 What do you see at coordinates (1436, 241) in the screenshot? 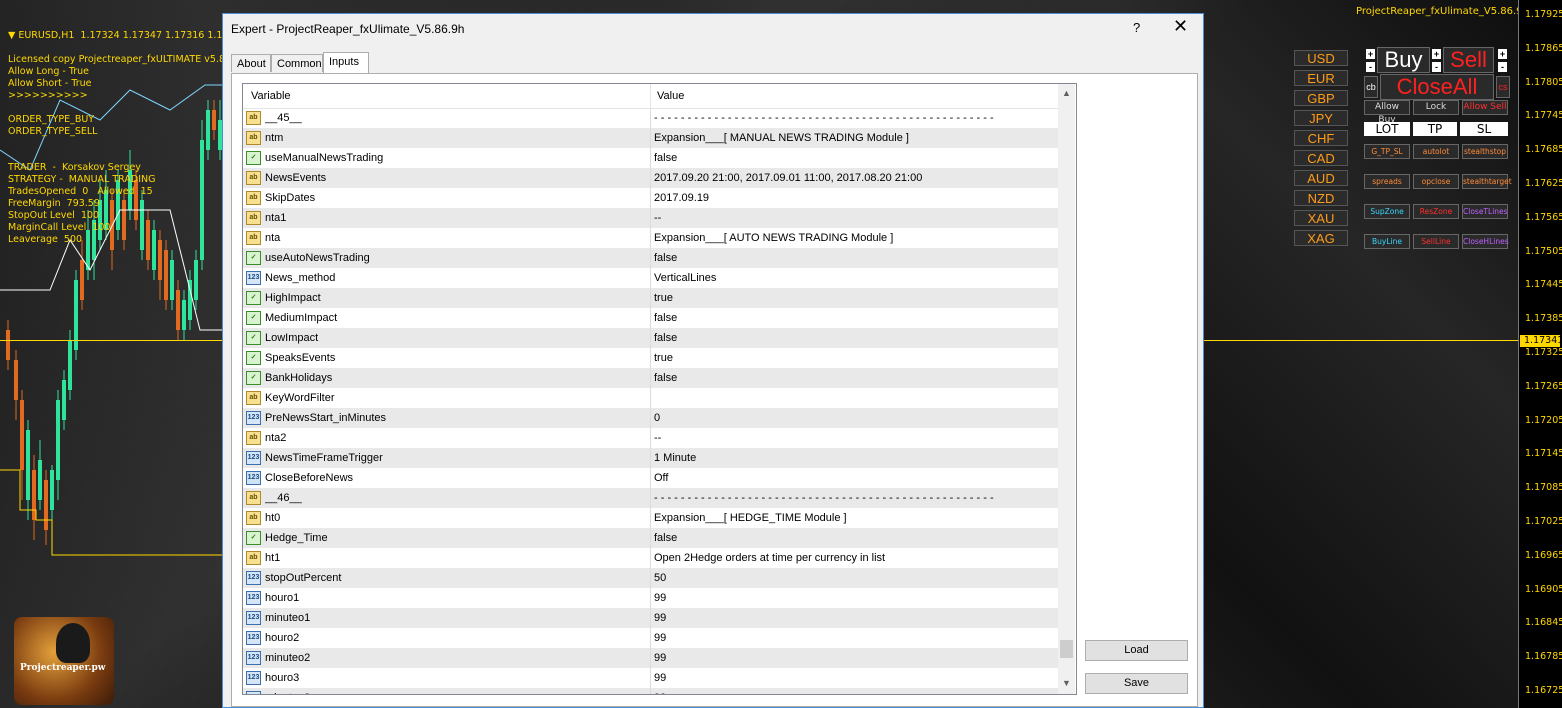
I see `sellline-button: SellLine` at bounding box center [1436, 241].